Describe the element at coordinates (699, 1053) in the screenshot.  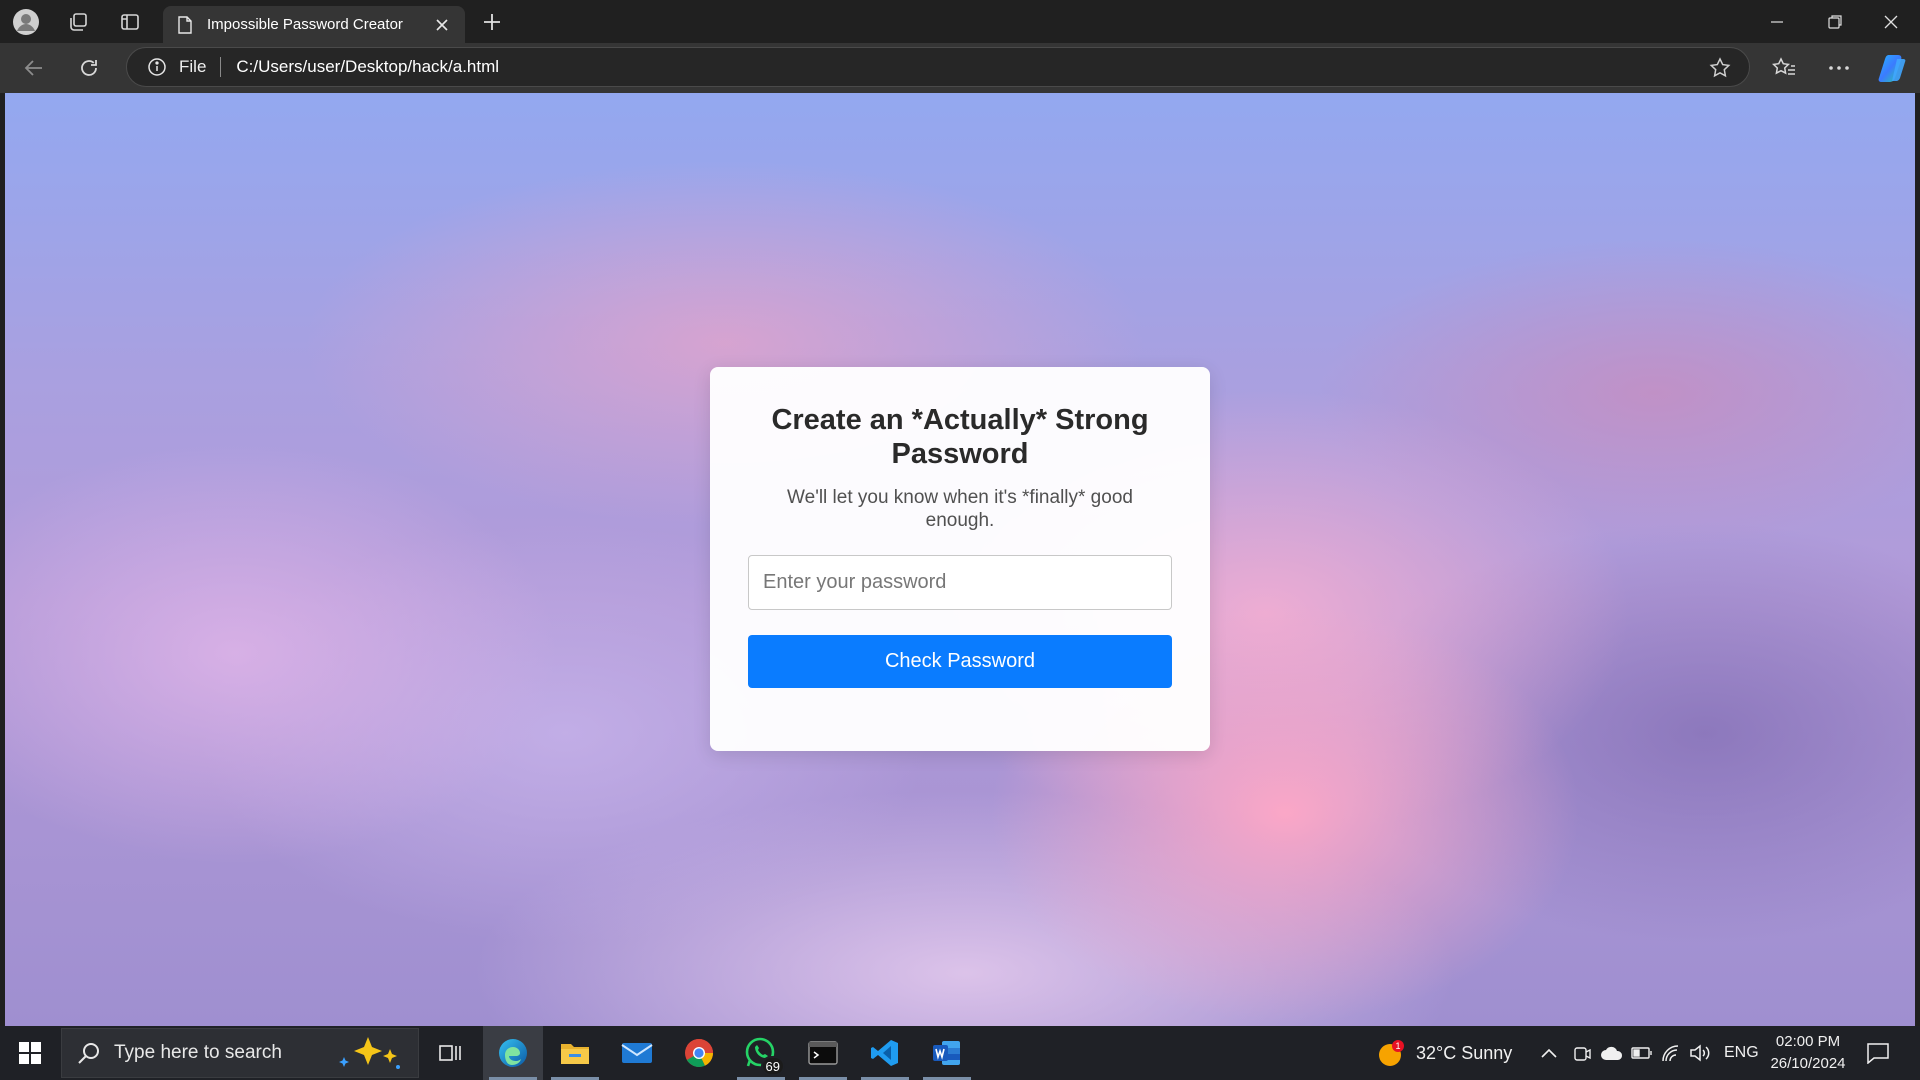
I see `chrome-icon` at that location.